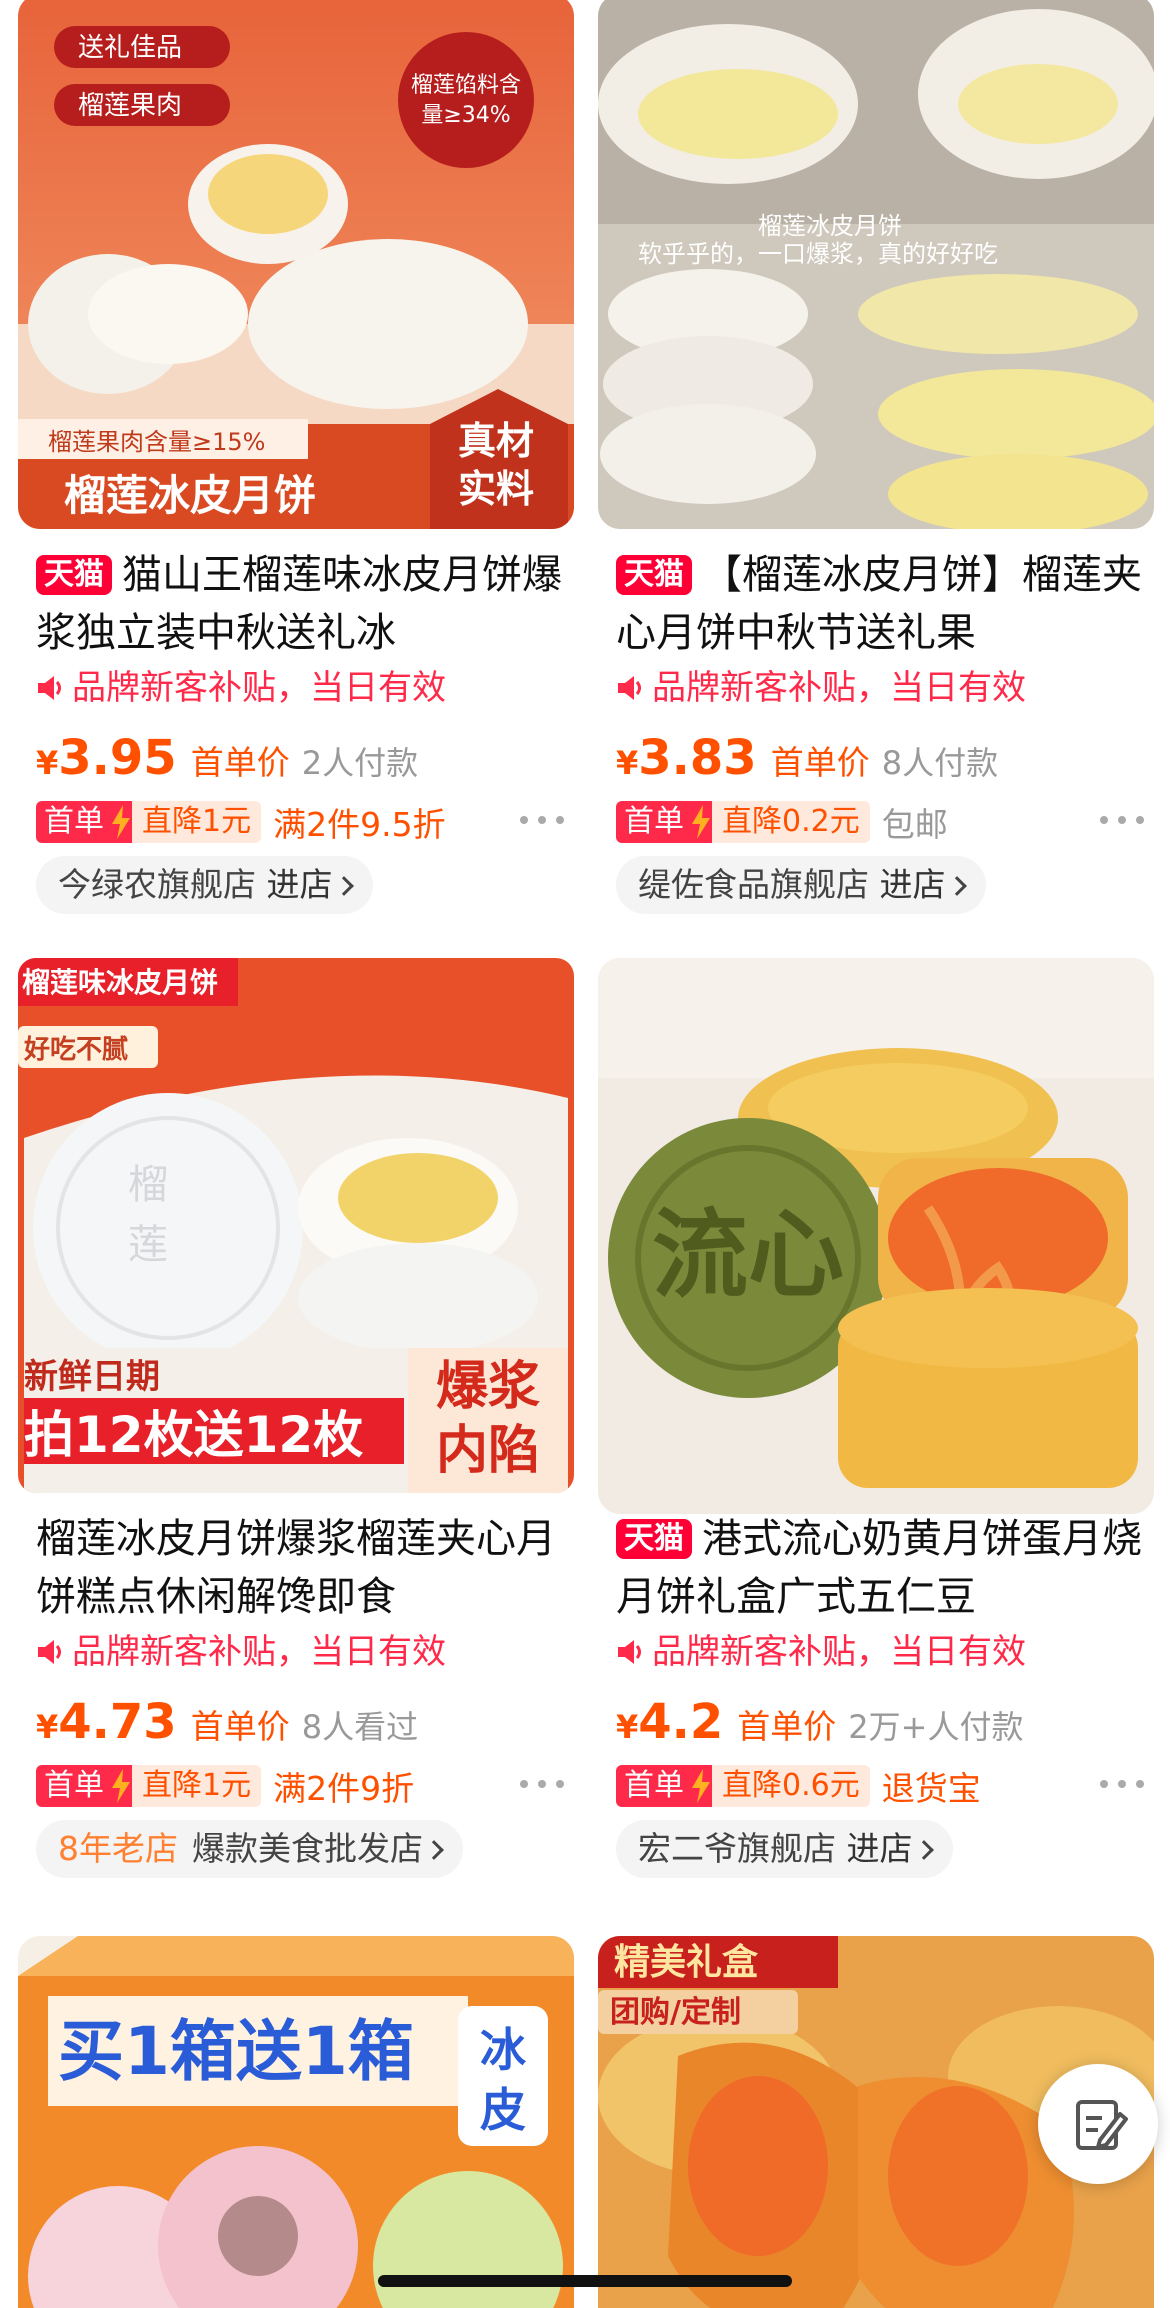  What do you see at coordinates (881, 1568) in the screenshot?
I see `product-title: 天猫 港式流心奶黄月饼蛋月烧月饼礼盒广式五仁豆` at bounding box center [881, 1568].